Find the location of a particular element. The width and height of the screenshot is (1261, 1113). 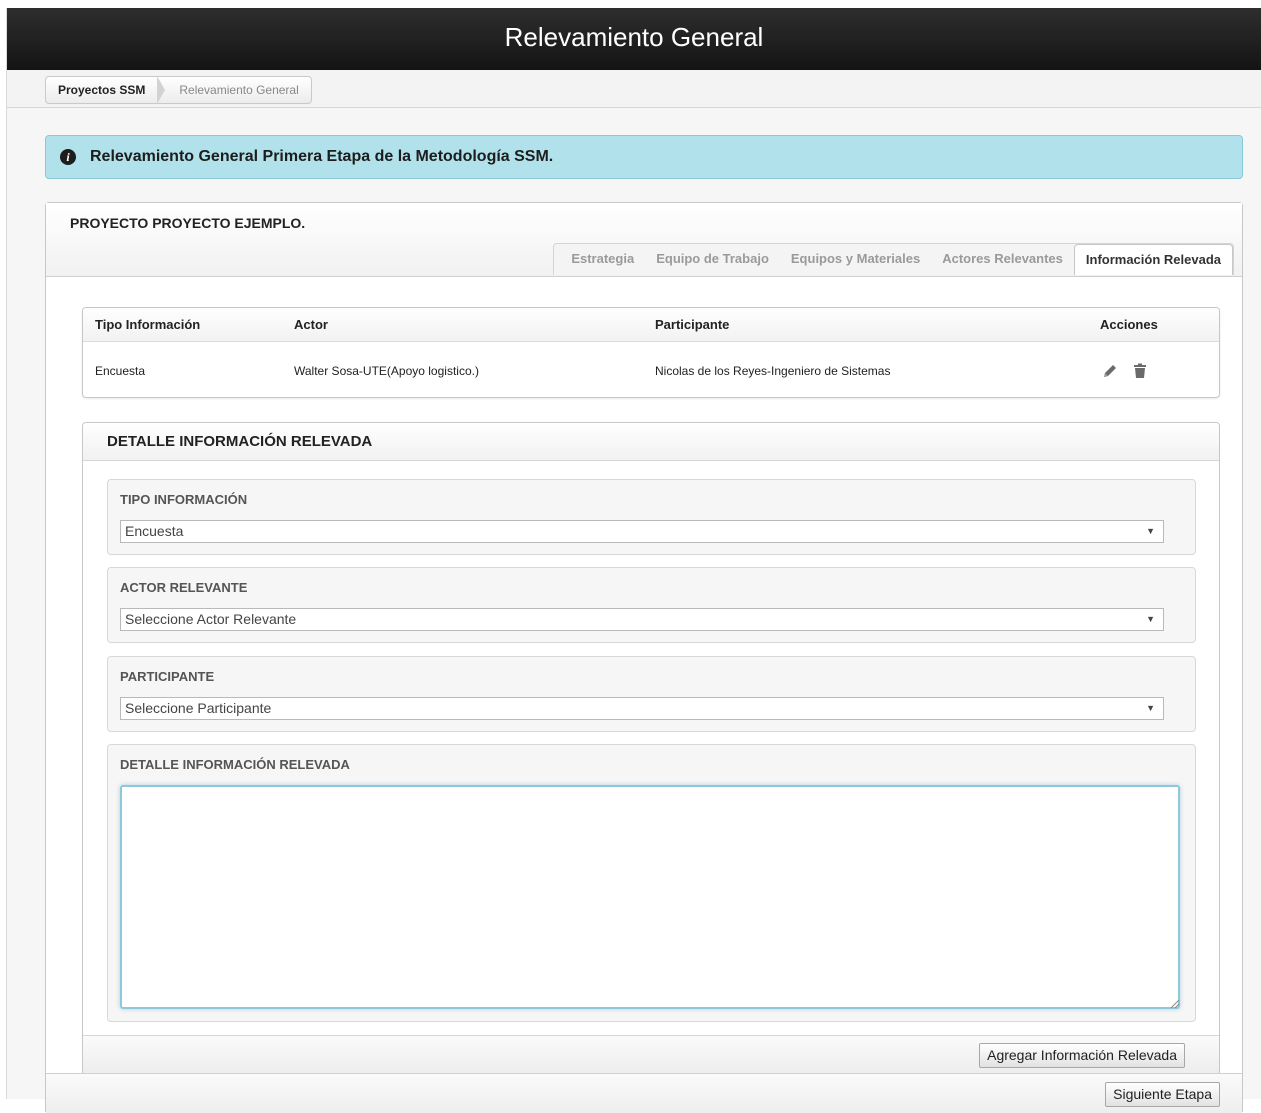

tipo-informacion-label: TIPO INFORMACIÓN is located at coordinates (184, 499).